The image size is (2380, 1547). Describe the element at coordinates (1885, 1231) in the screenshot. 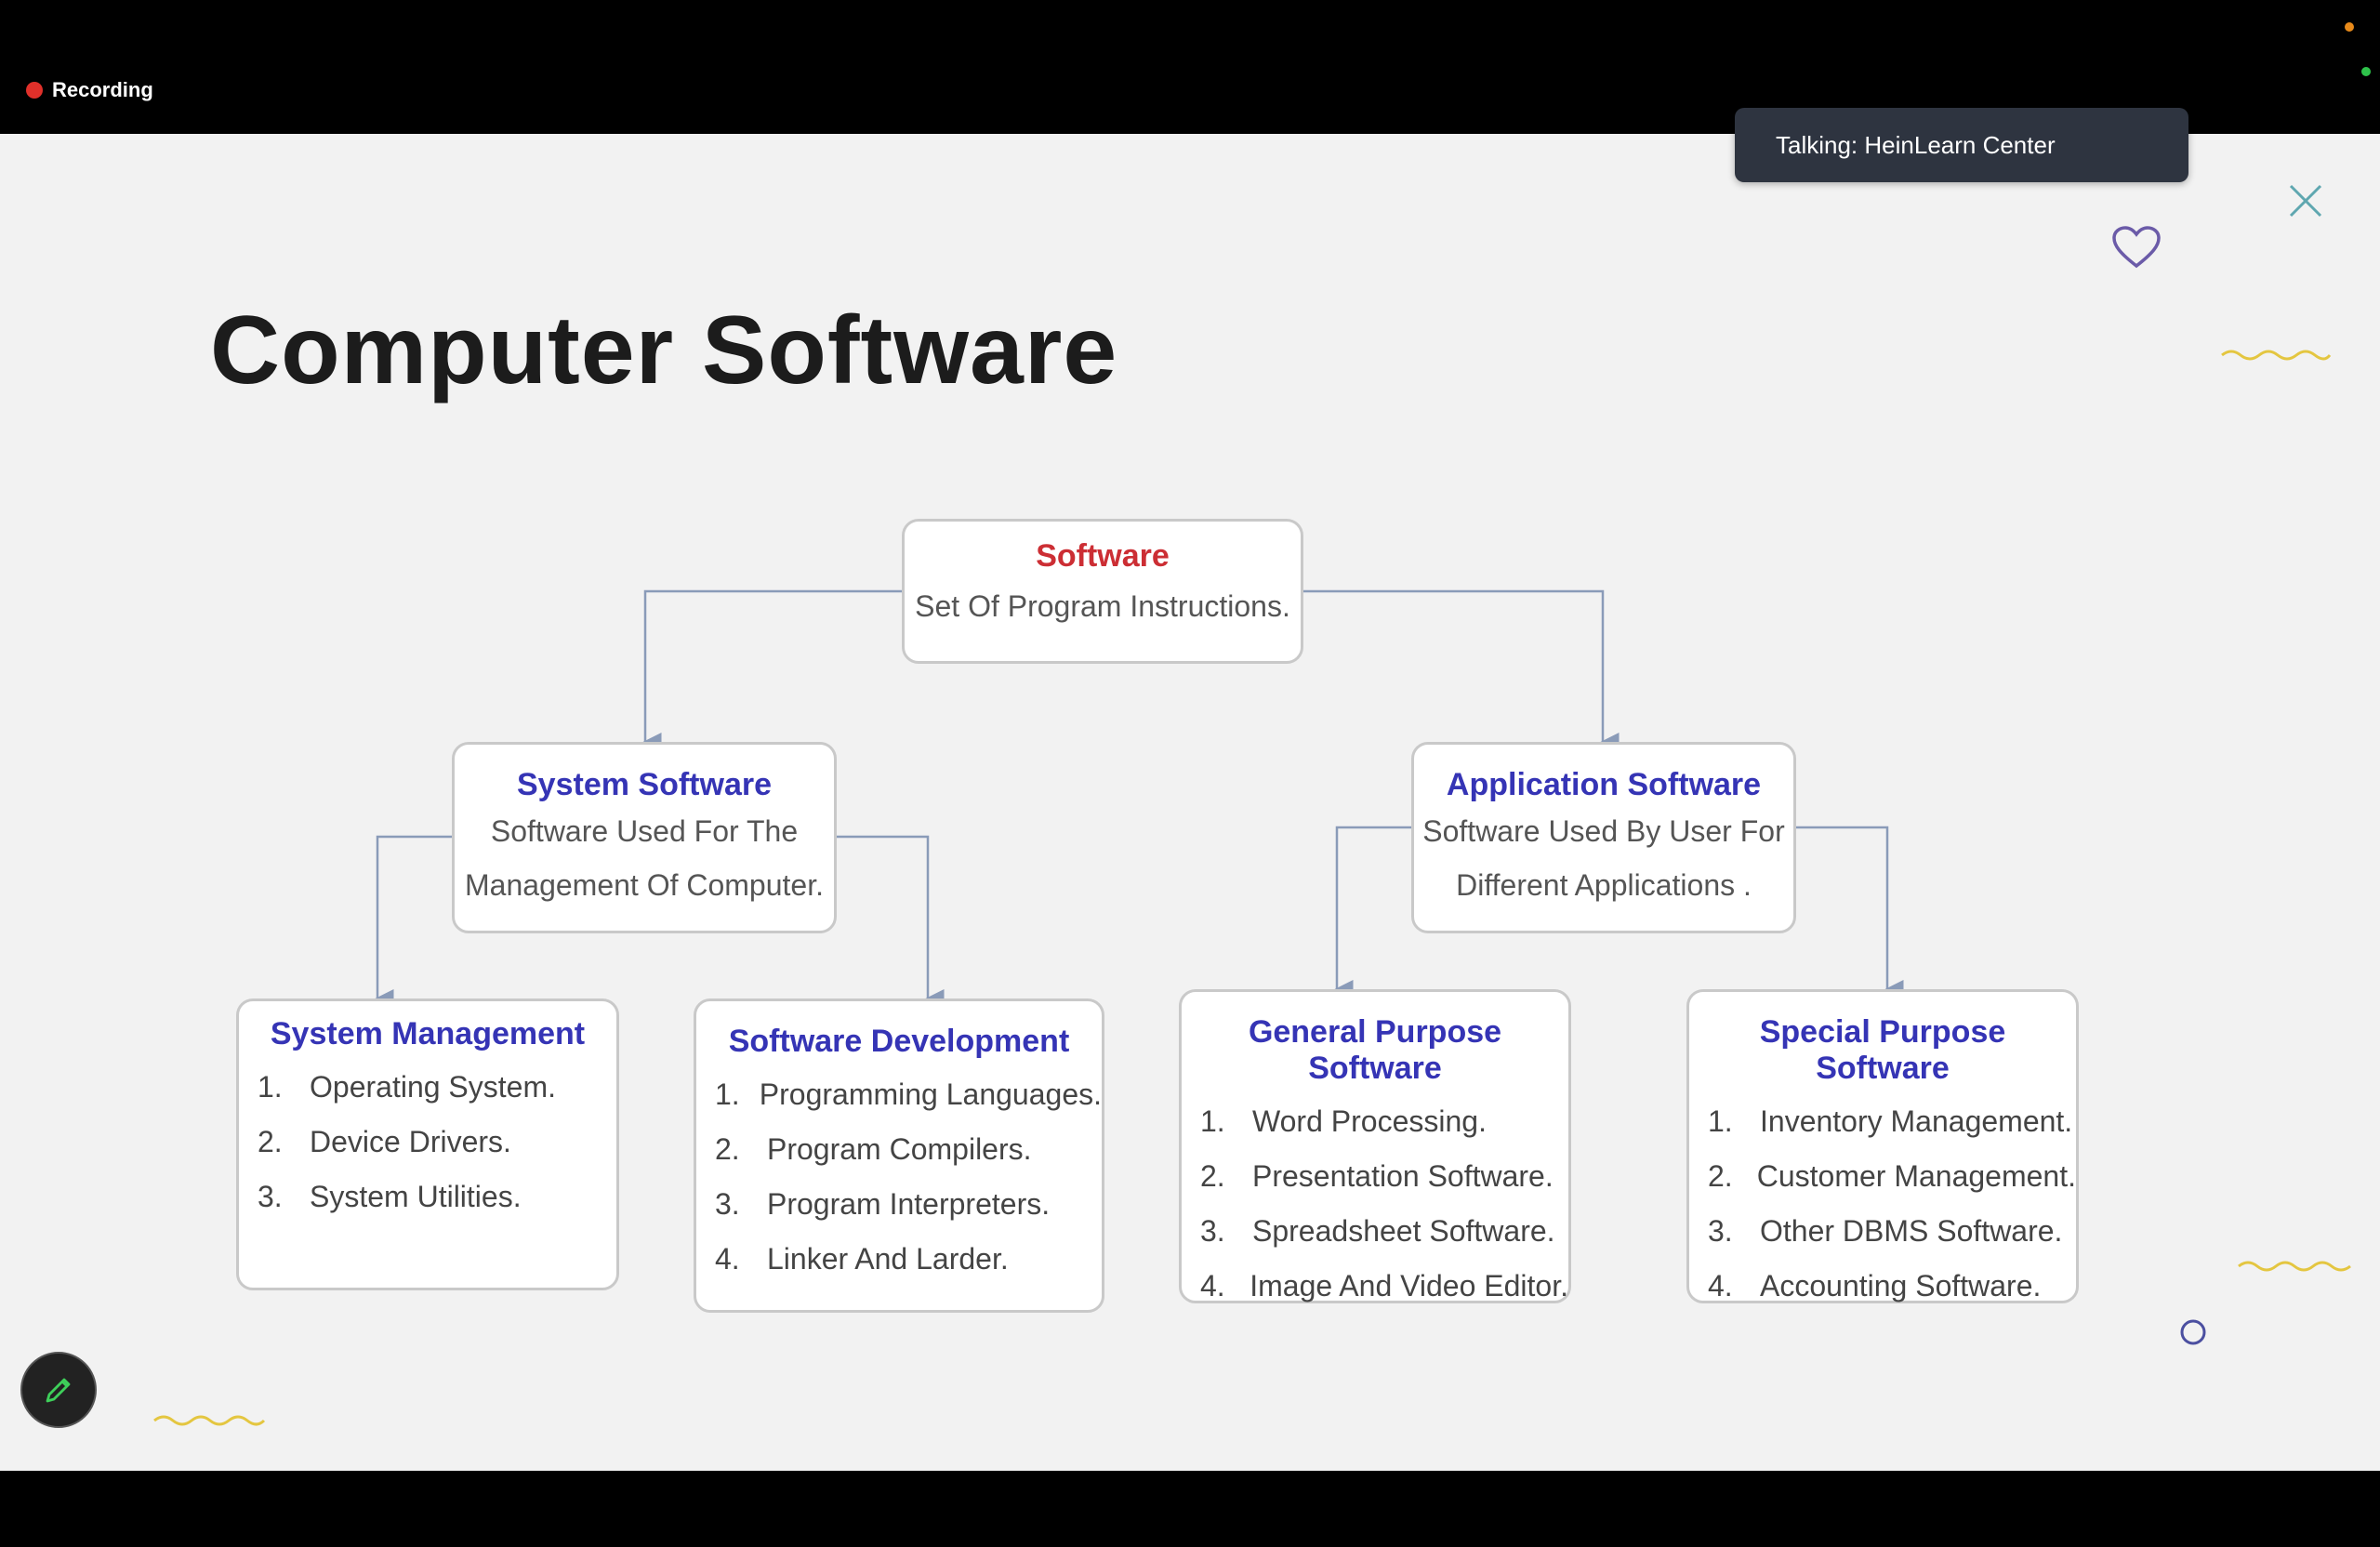

I see `list-item: 3. Other DBMS Software.` at that location.